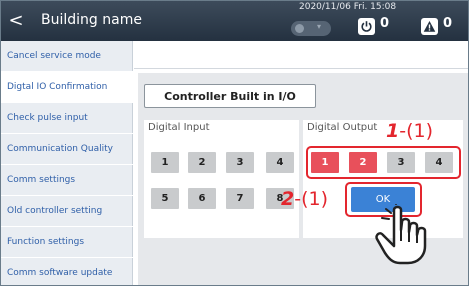  What do you see at coordinates (280, 162) in the screenshot?
I see `digital-input-4: 4` at bounding box center [280, 162].